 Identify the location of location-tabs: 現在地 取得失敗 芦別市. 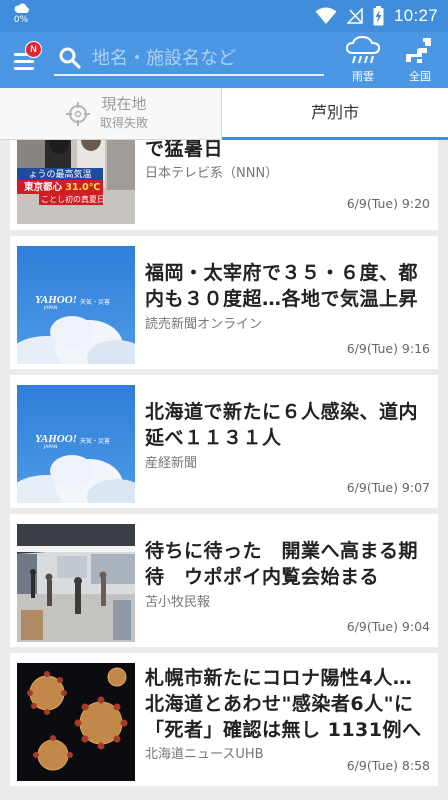
(224, 114).